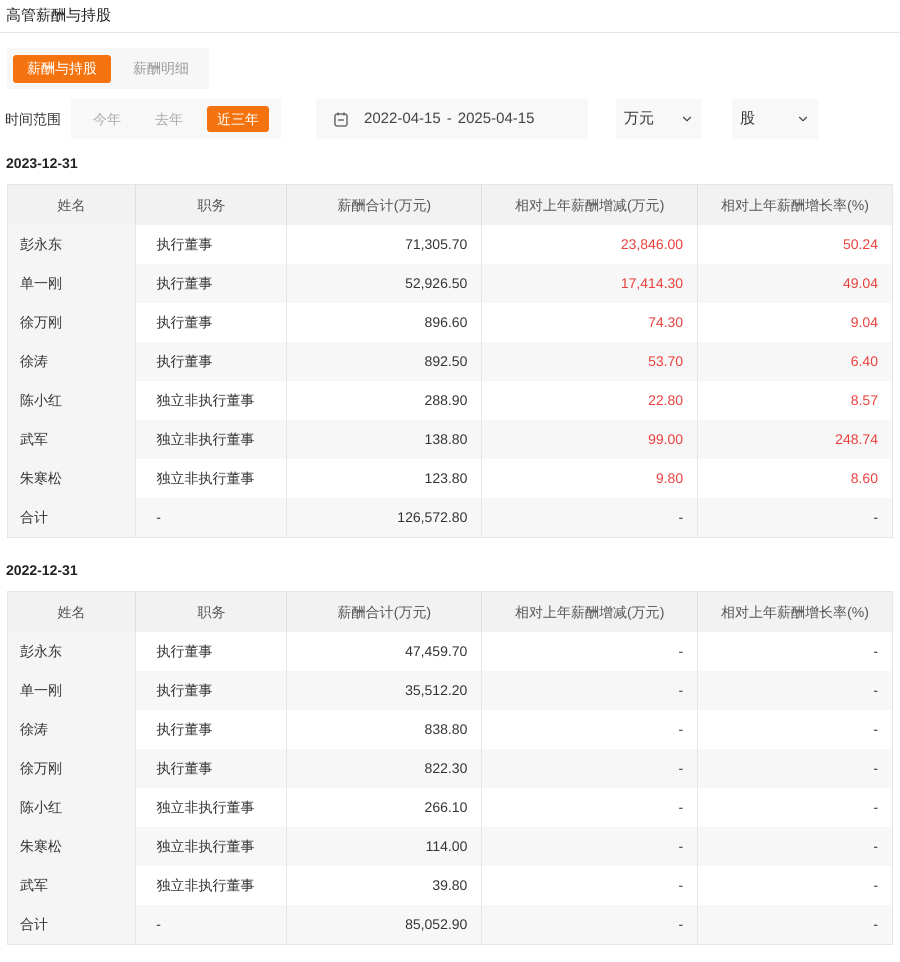 The height and width of the screenshot is (962, 900). I want to click on report-date: 2023-12-31, so click(42, 163).